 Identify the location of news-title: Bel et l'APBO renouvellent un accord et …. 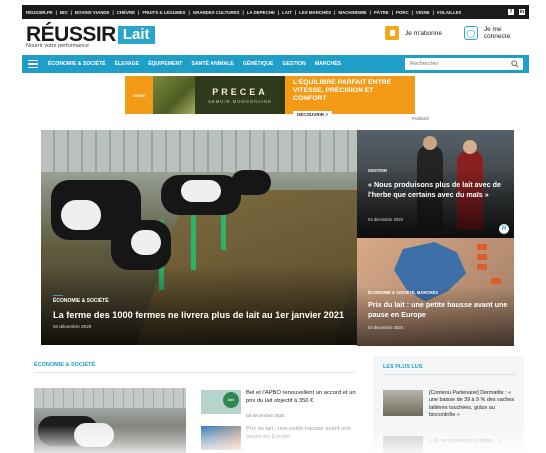
(302, 397).